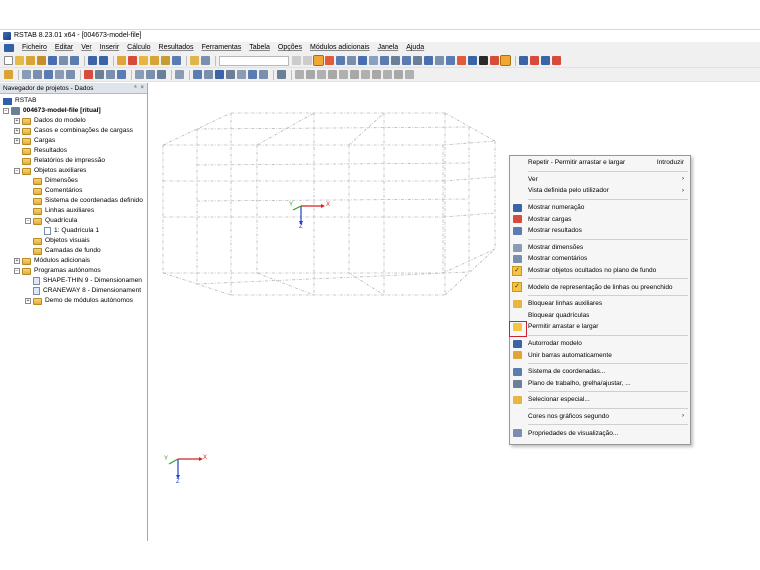  What do you see at coordinates (599, 329) in the screenshot?
I see `menu-item-permitir-arrastar: Permitir arrastar e largar` at bounding box center [599, 329].